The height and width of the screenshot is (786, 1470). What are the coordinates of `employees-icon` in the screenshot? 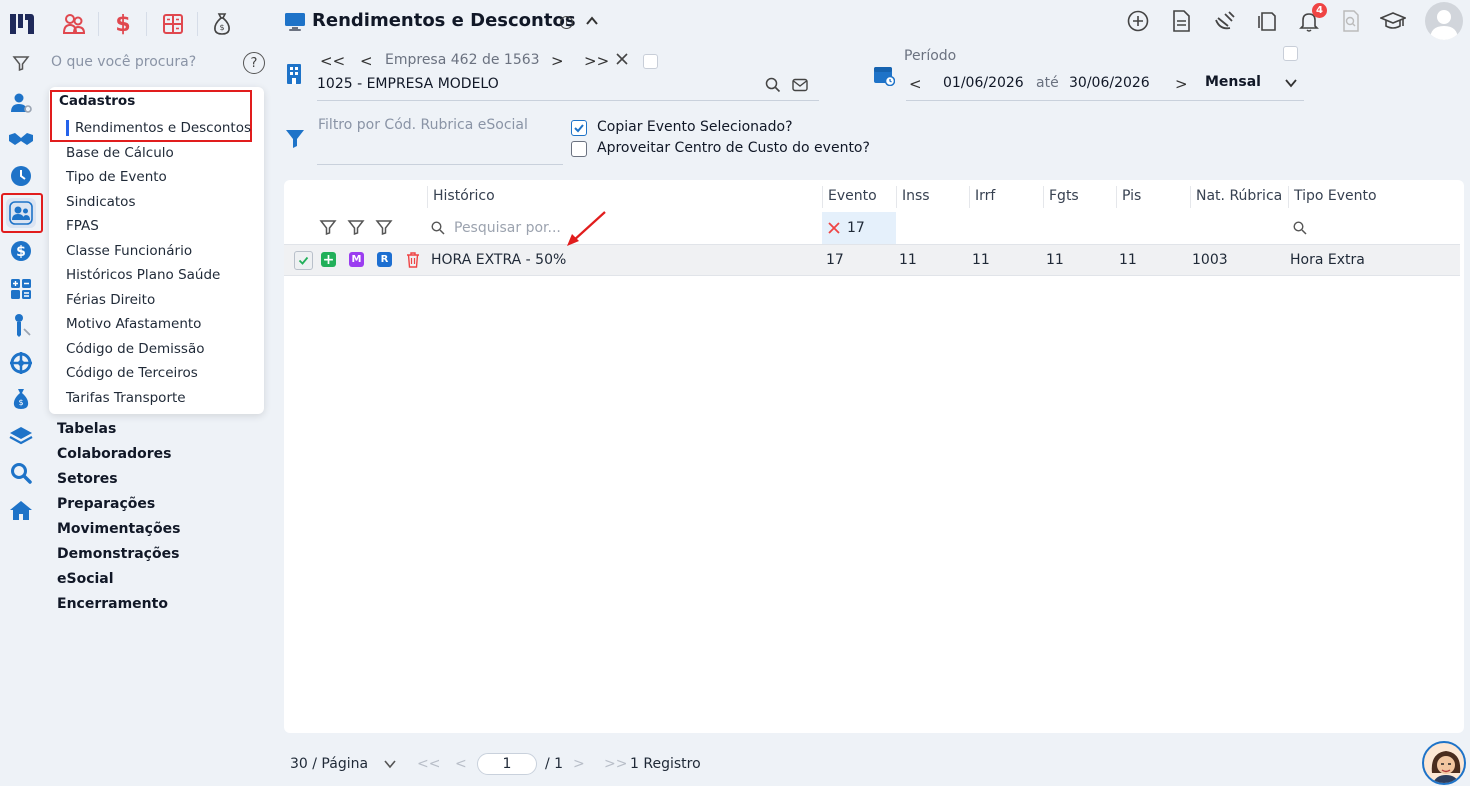 It's located at (21, 213).